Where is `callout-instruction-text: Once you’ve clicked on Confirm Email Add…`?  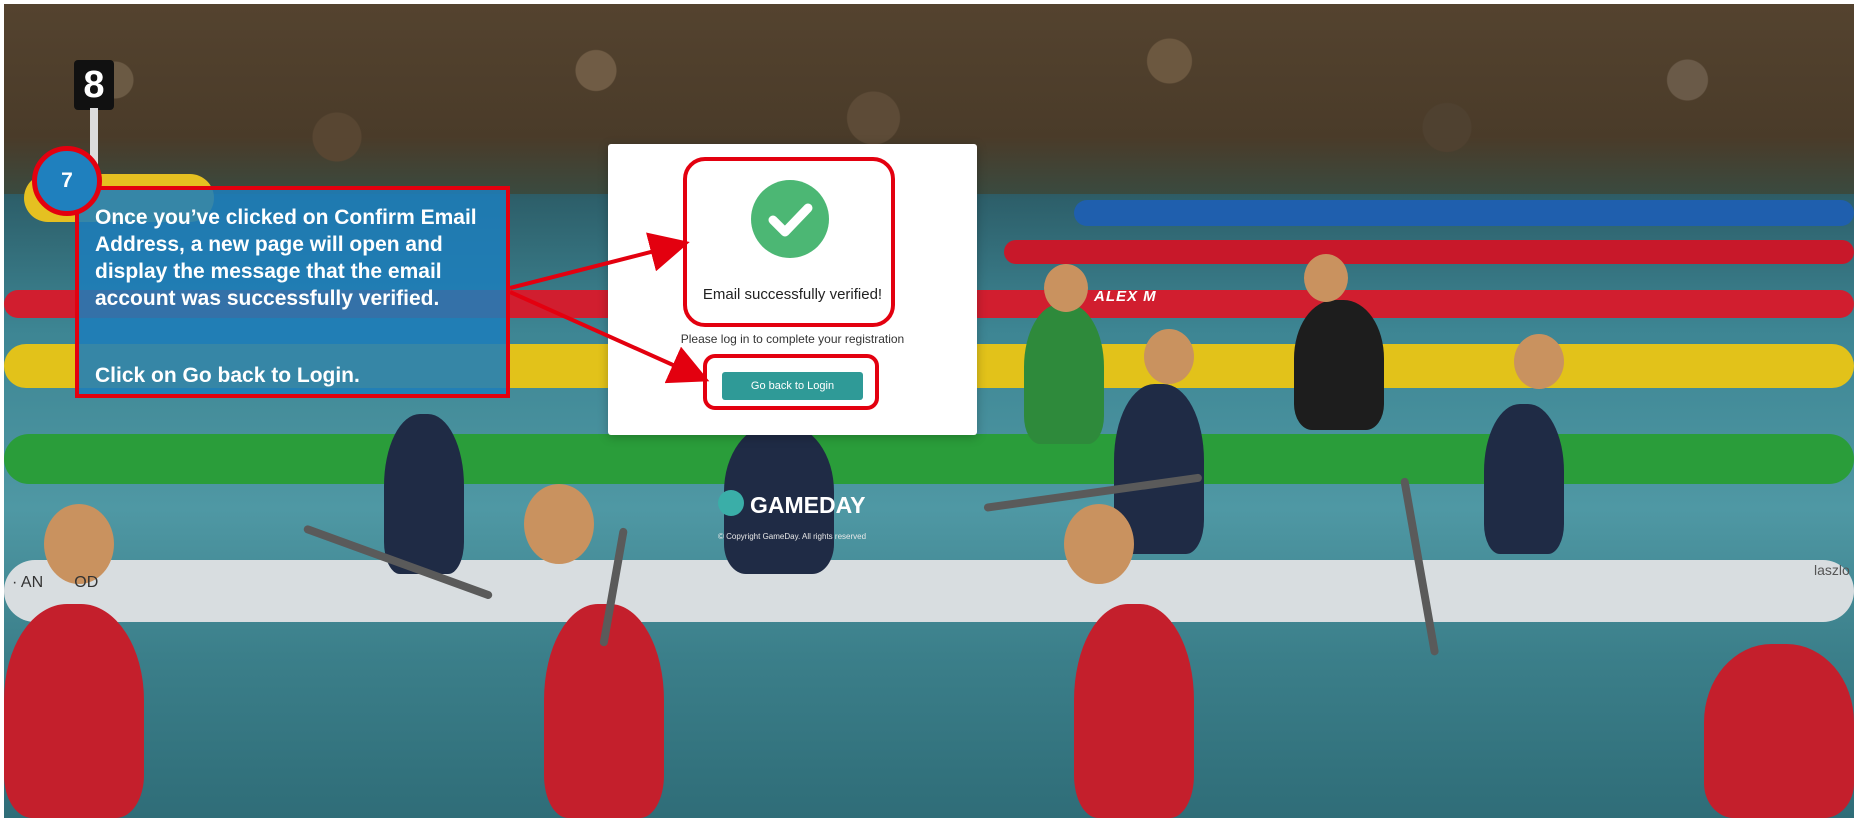 callout-instruction-text: Once you’ve clicked on Confirm Email Add… is located at coordinates (286, 258).